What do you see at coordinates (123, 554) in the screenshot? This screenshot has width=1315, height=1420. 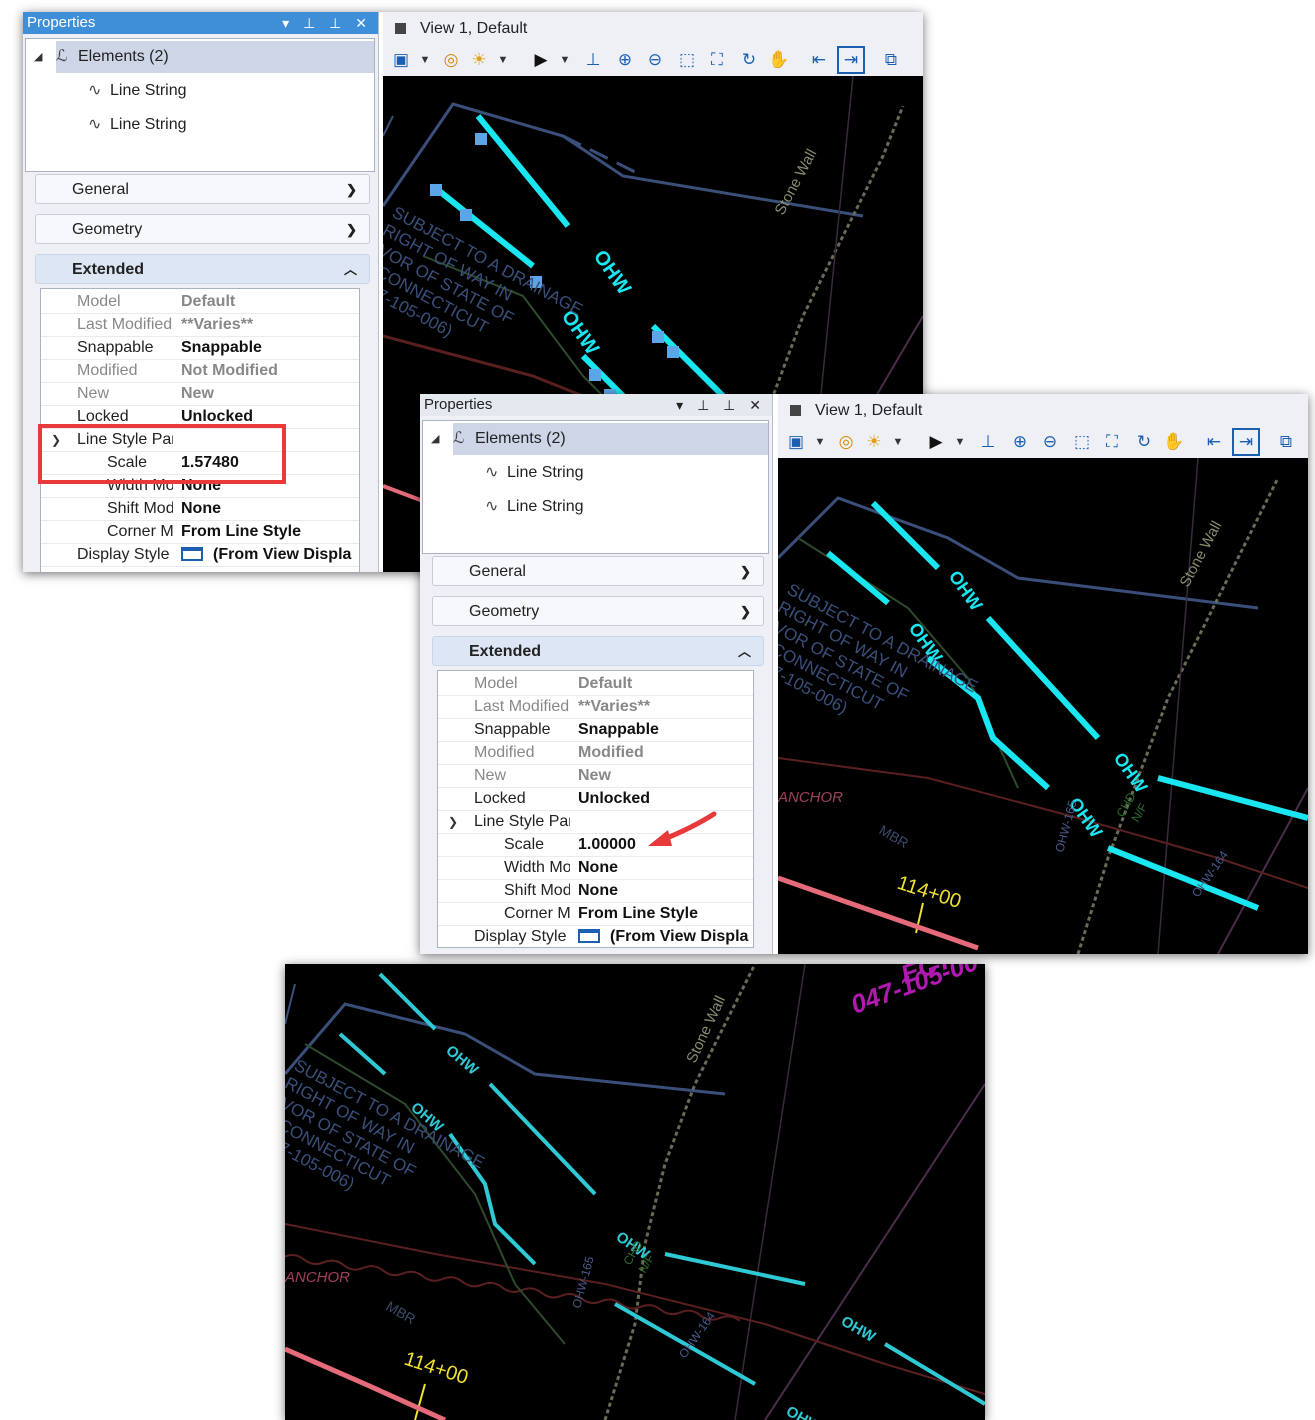 I see `prop-key: Display Style` at bounding box center [123, 554].